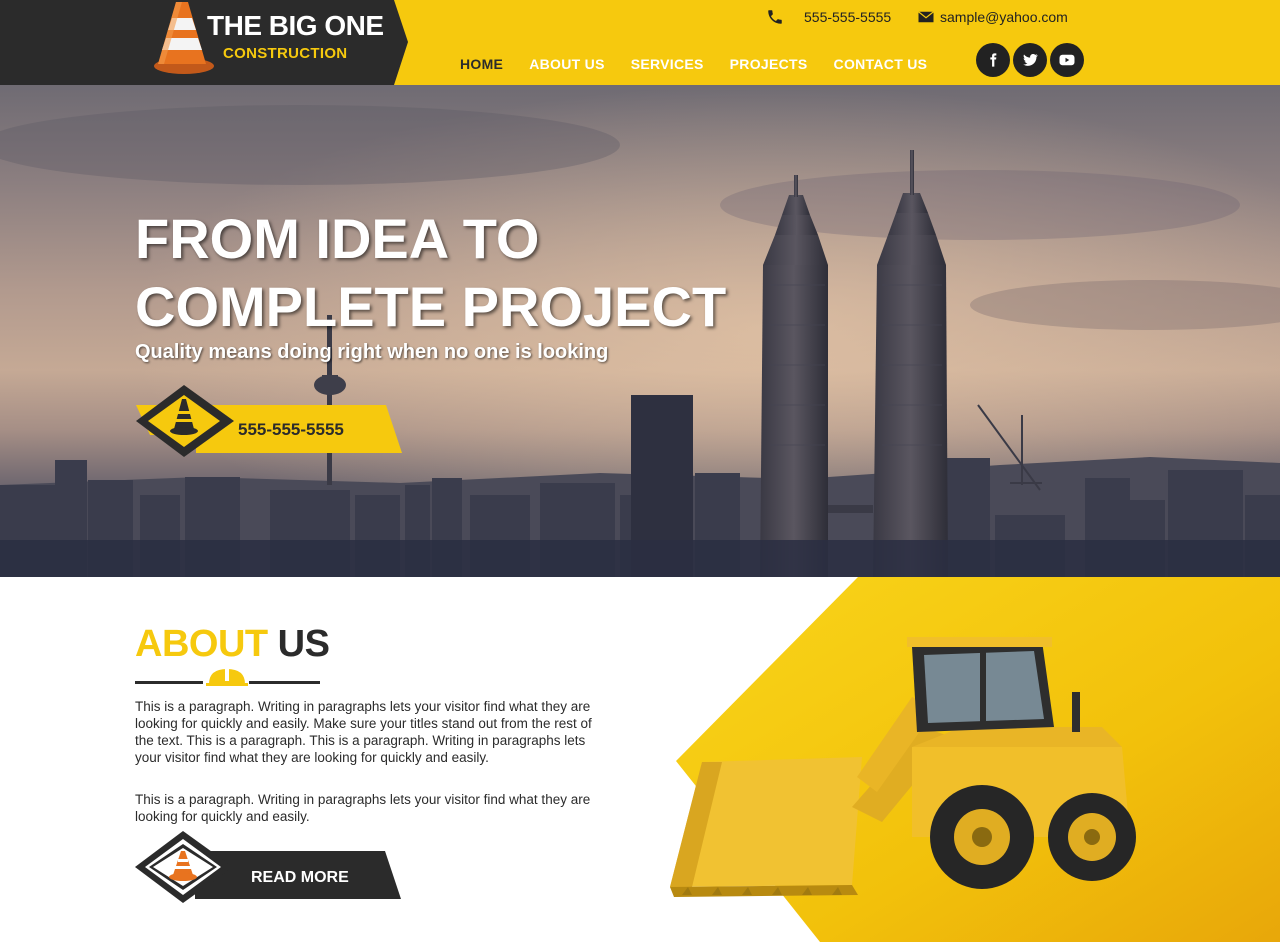 This screenshot has width=1280, height=942. What do you see at coordinates (769, 64) in the screenshot?
I see `nav-projects: PROJECTS` at bounding box center [769, 64].